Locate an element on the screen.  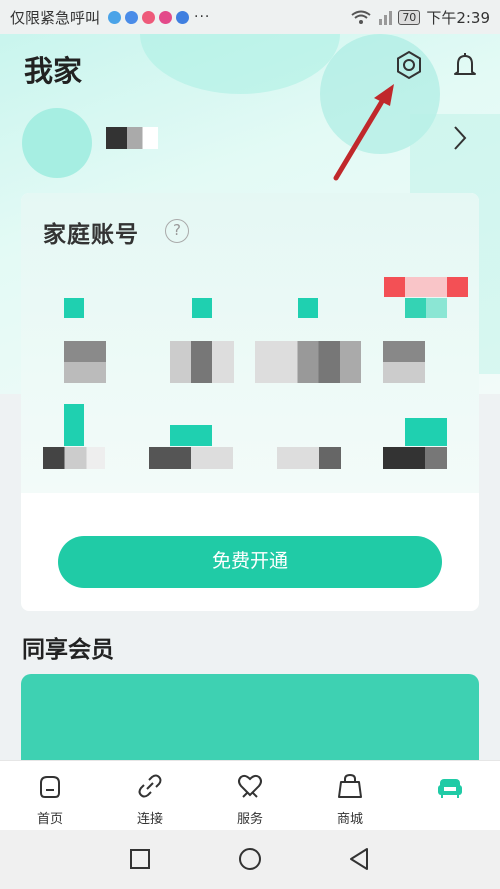
carrier-text: 仅限紧急呼叫 is located at coordinates (55, 17).